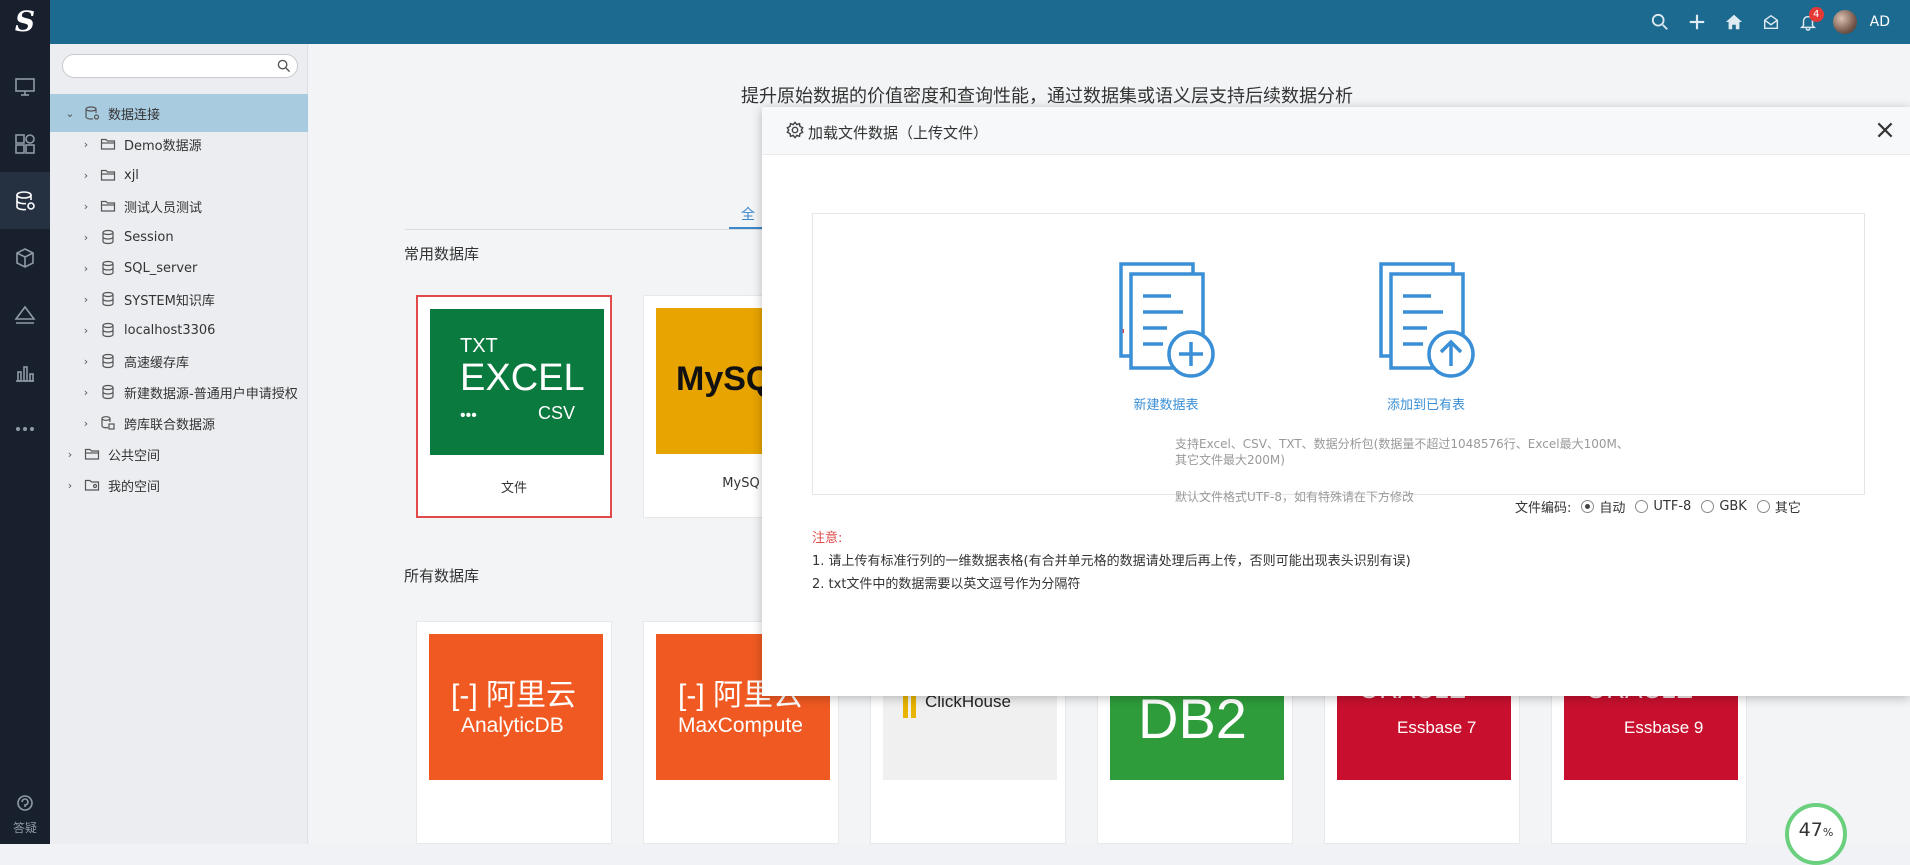 The width and height of the screenshot is (1910, 865). What do you see at coordinates (946, 584) in the screenshot?
I see `note-item: 2. txt文件中的数据需要以英文逗号作为分隔符` at bounding box center [946, 584].